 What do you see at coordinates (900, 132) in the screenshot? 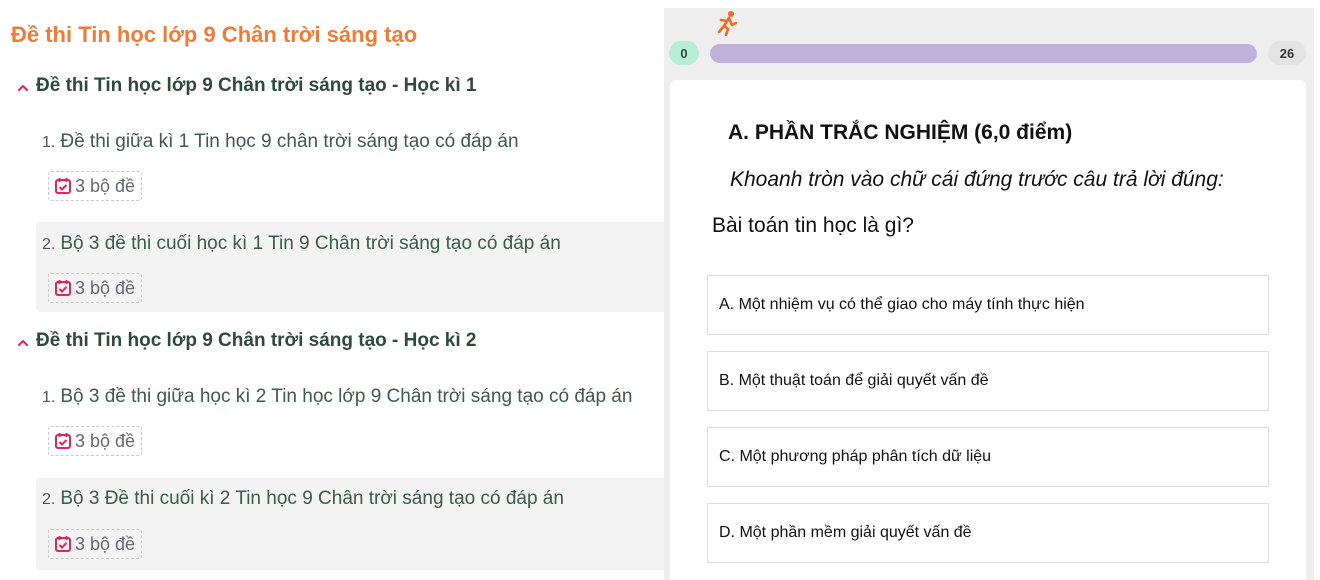
I see `quiz-section-title: A. PHẦN TRẮC NGHIỆM (6,0 điểm)` at bounding box center [900, 132].